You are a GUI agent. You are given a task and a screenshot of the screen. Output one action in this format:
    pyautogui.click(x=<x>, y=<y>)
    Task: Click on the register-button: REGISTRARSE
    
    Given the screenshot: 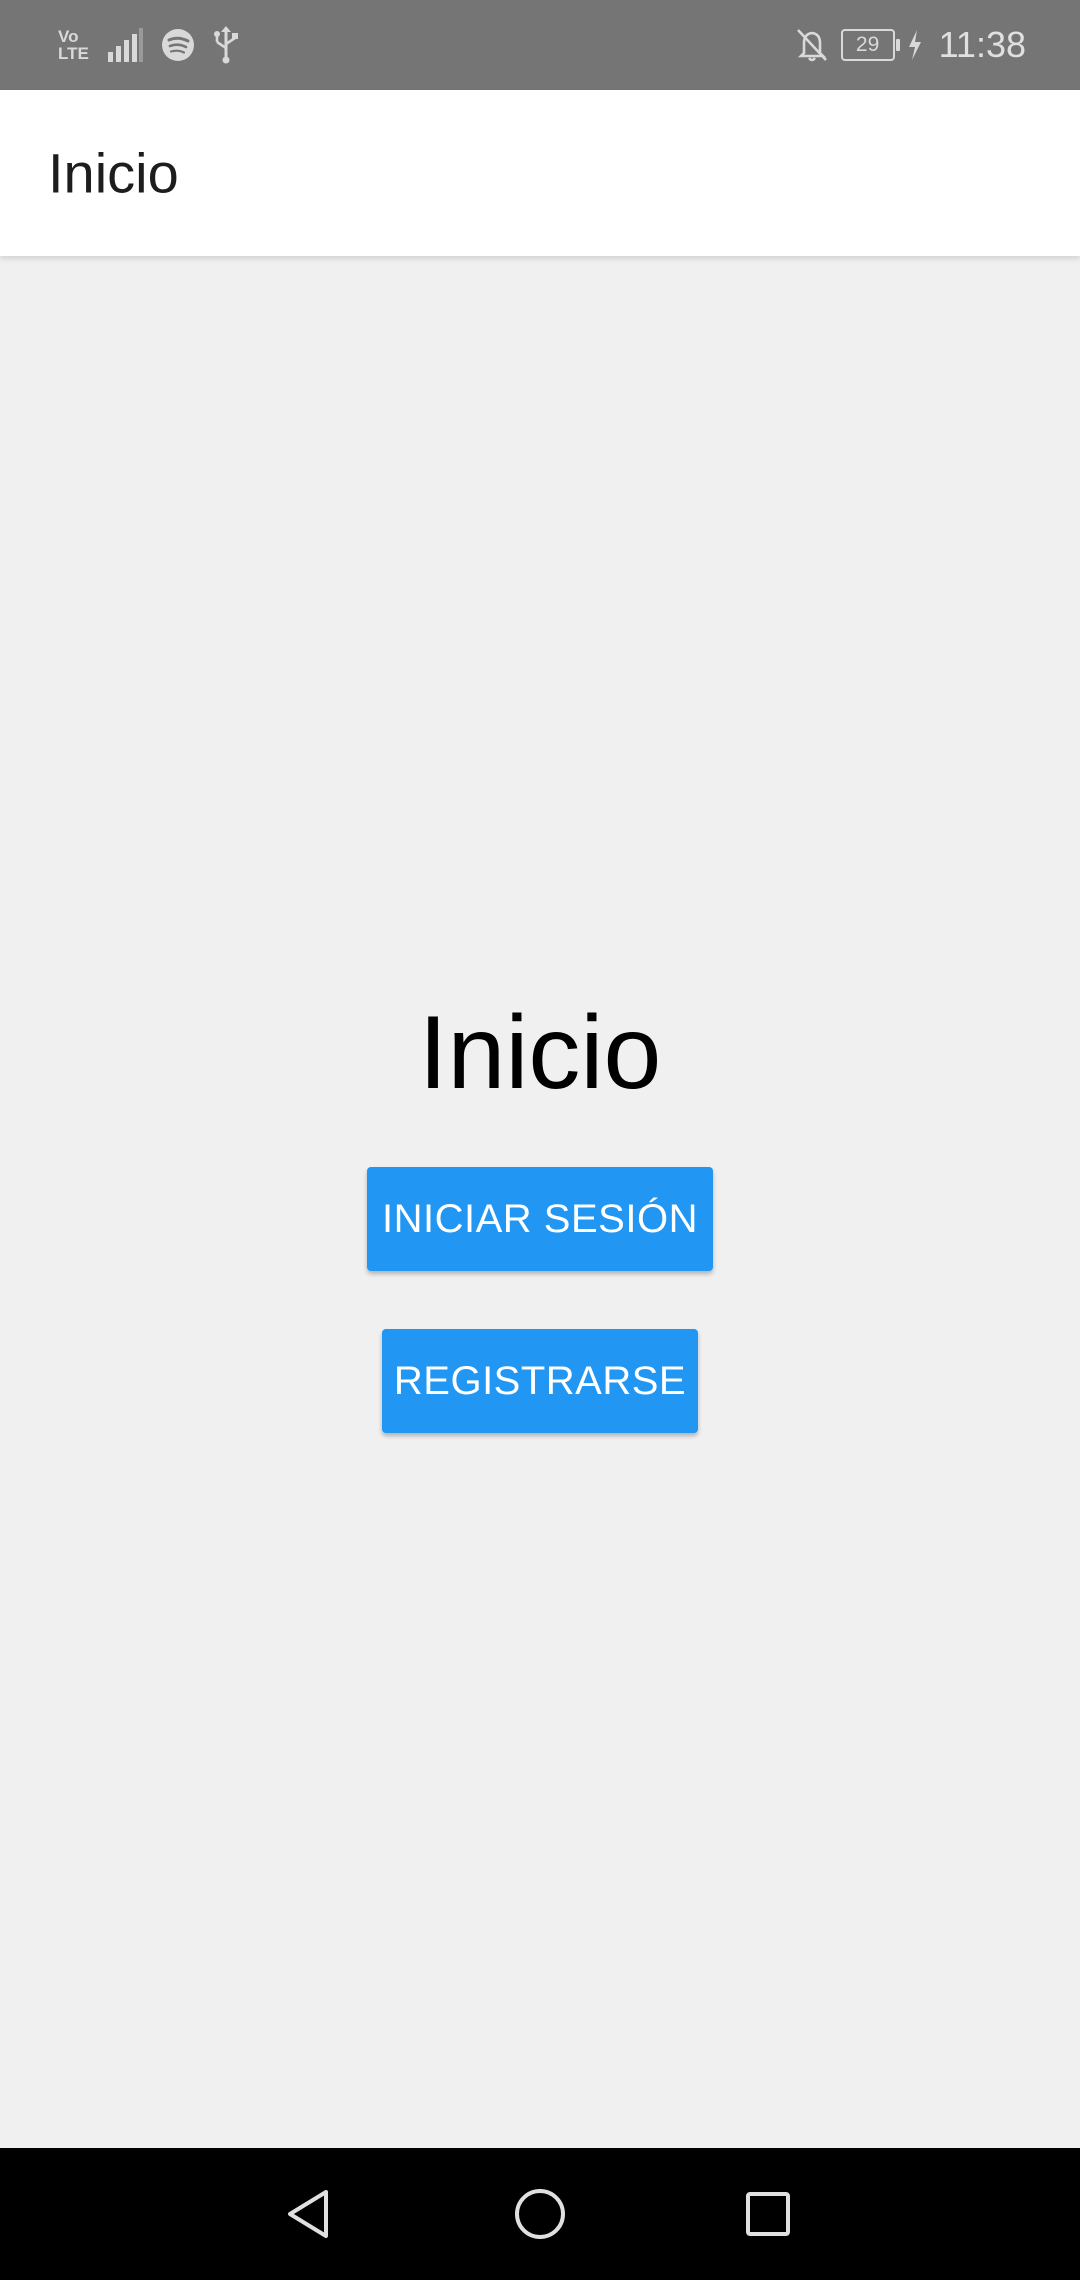 What is the action you would take?
    pyautogui.click(x=540, y=1381)
    